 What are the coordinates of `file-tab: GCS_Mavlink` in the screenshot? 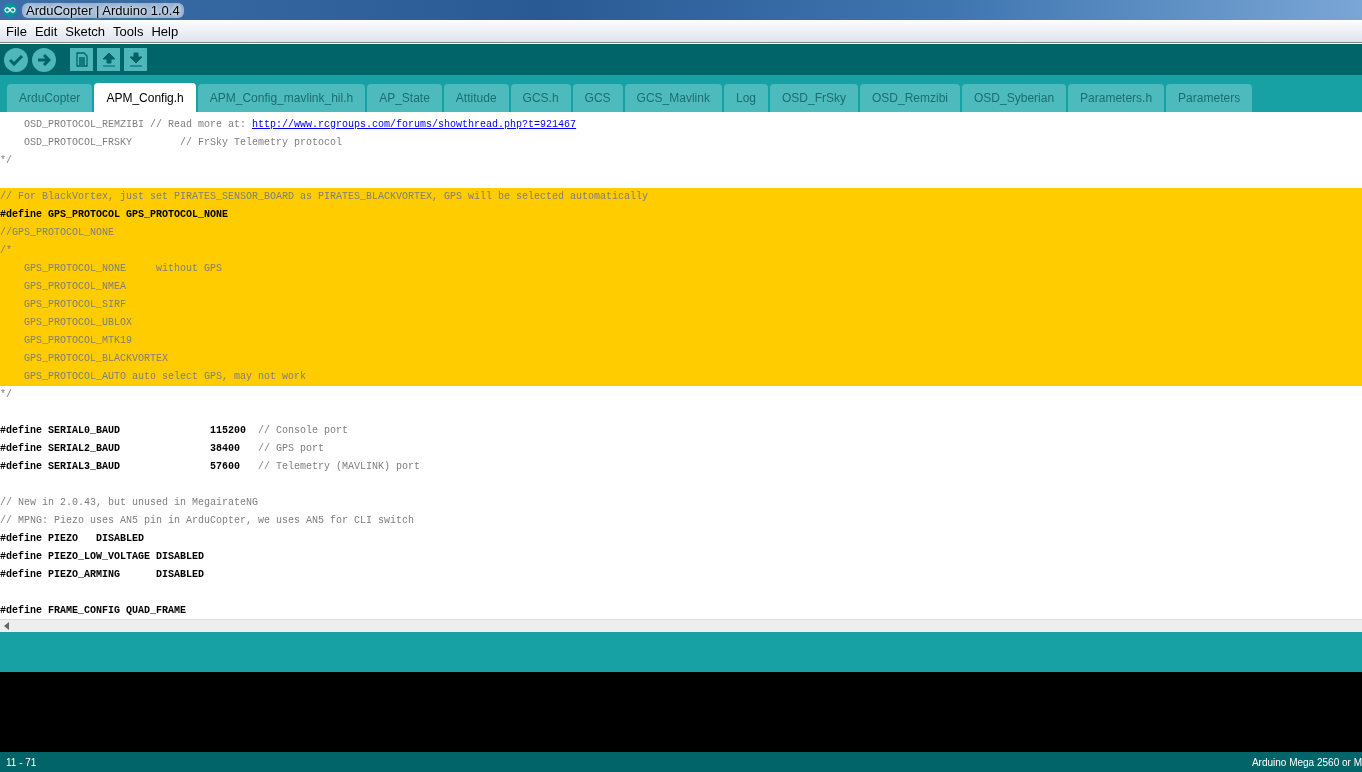 It's located at (673, 98).